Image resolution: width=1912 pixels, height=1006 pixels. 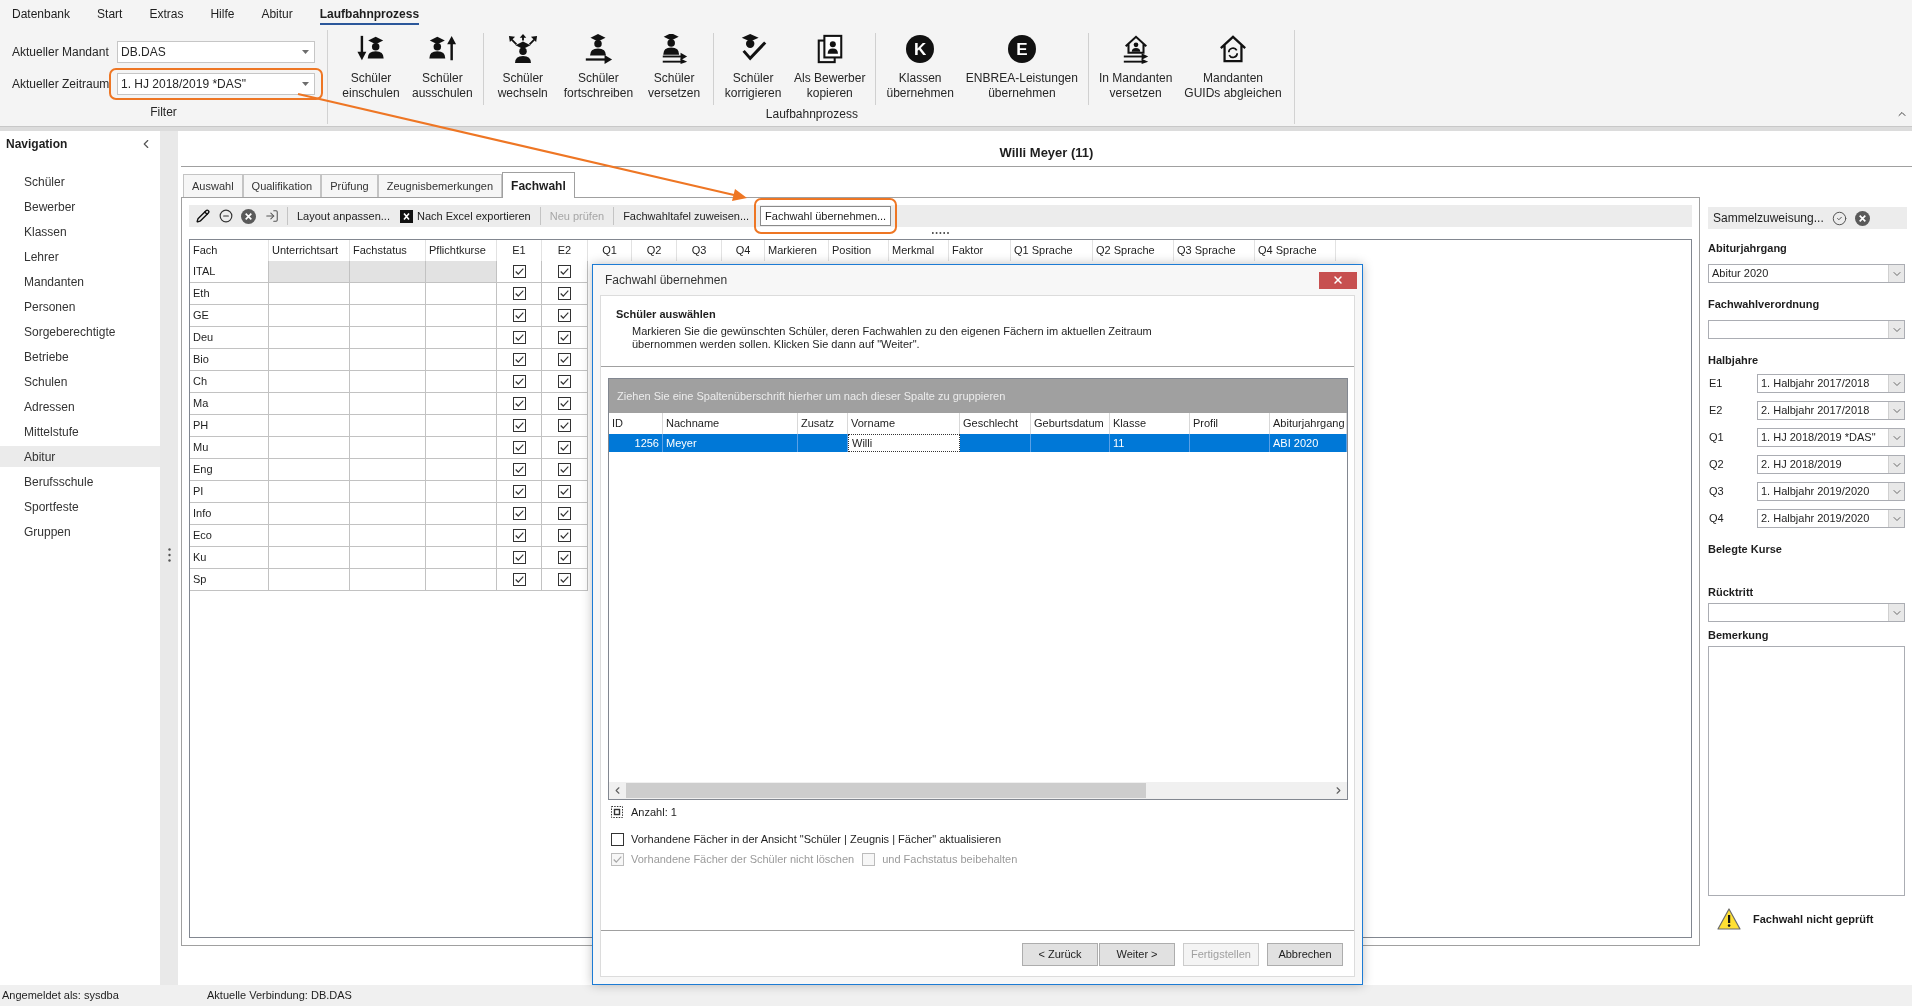 I want to click on minus-circle-icon, so click(x=225, y=216).